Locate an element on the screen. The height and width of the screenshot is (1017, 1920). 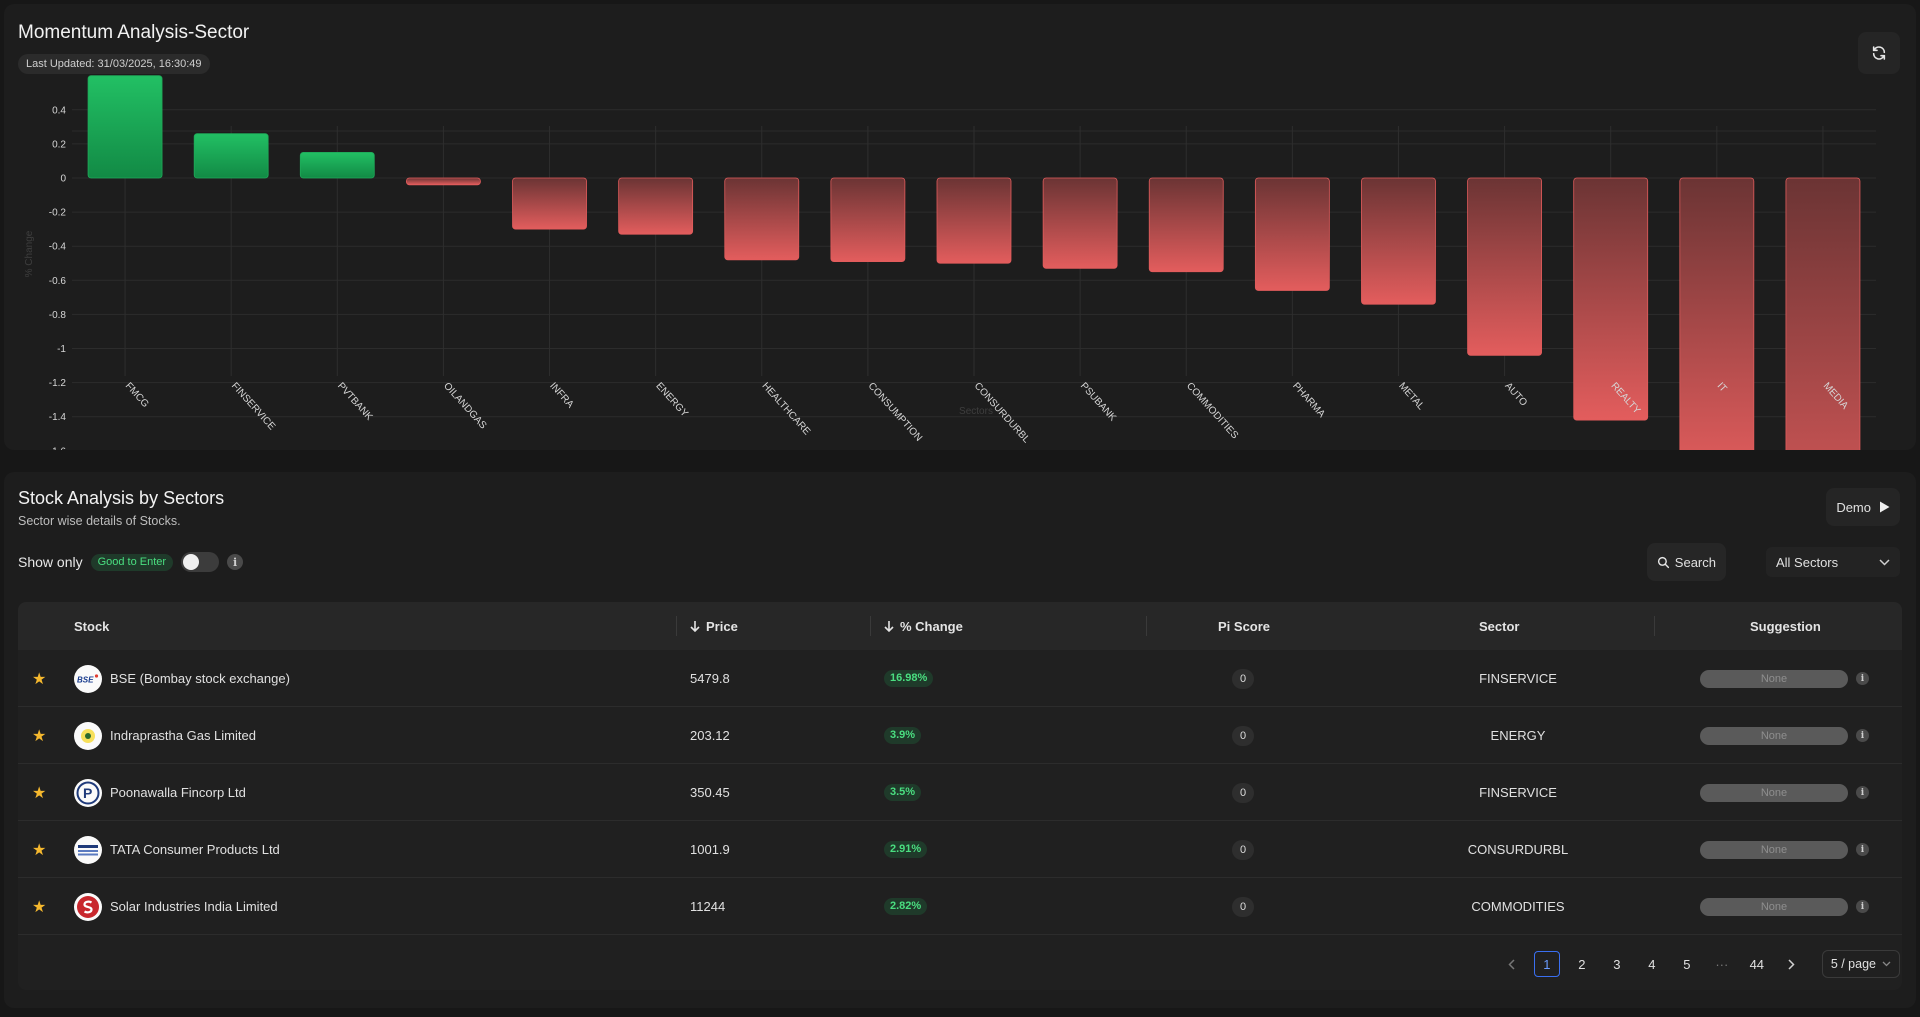
demo-label: Demo is located at coordinates (1853, 507).